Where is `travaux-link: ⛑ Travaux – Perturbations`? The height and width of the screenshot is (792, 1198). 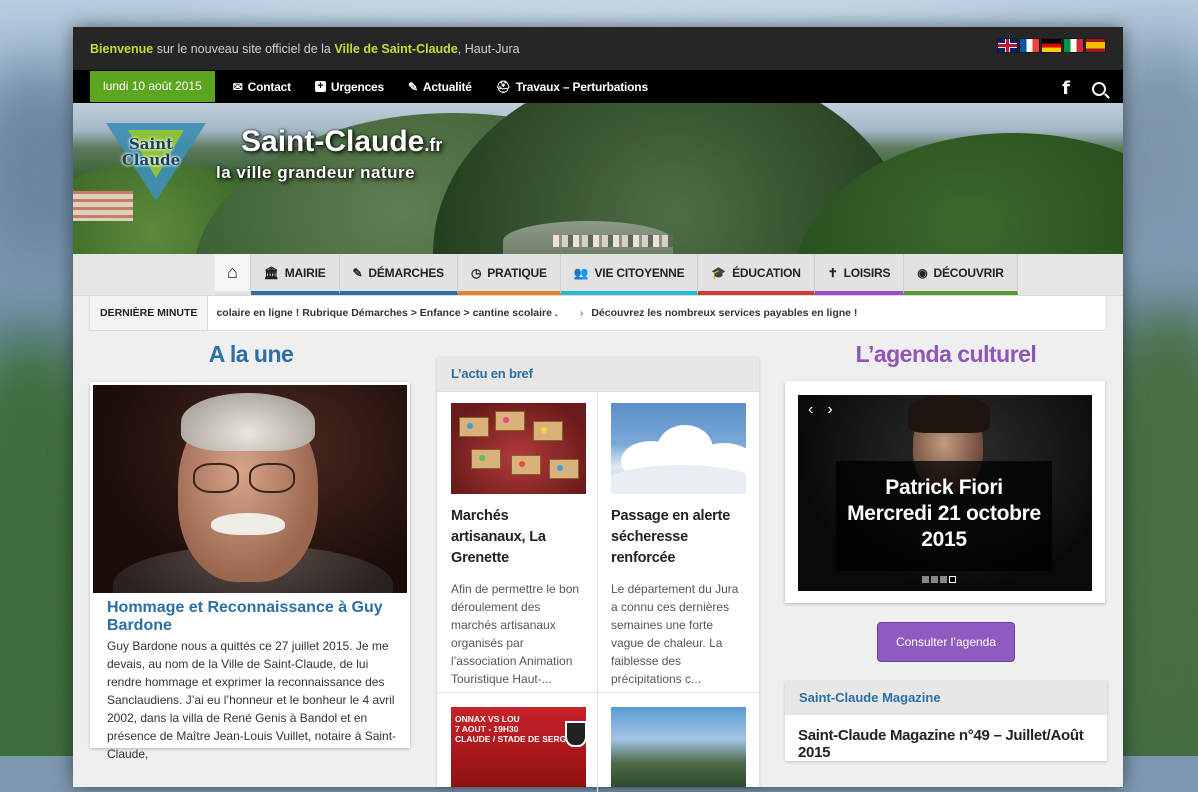 travaux-link: ⛑ Travaux – Perturbations is located at coordinates (572, 87).